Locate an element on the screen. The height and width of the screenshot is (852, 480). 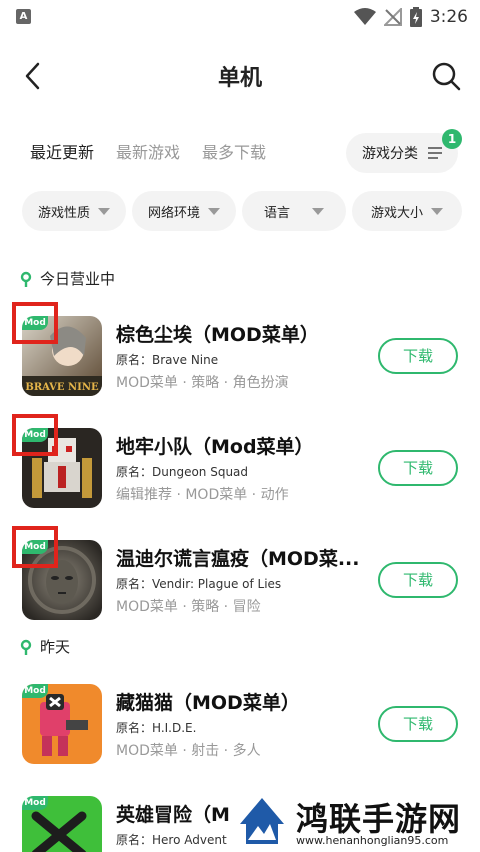
svg-text: BRAVE NINE is located at coordinates (62, 387).